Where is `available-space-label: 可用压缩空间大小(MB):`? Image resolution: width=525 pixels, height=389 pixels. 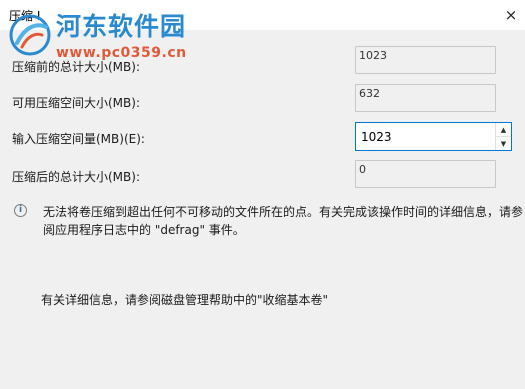 available-space-label: 可用压缩空间大小(MB): is located at coordinates (76, 103).